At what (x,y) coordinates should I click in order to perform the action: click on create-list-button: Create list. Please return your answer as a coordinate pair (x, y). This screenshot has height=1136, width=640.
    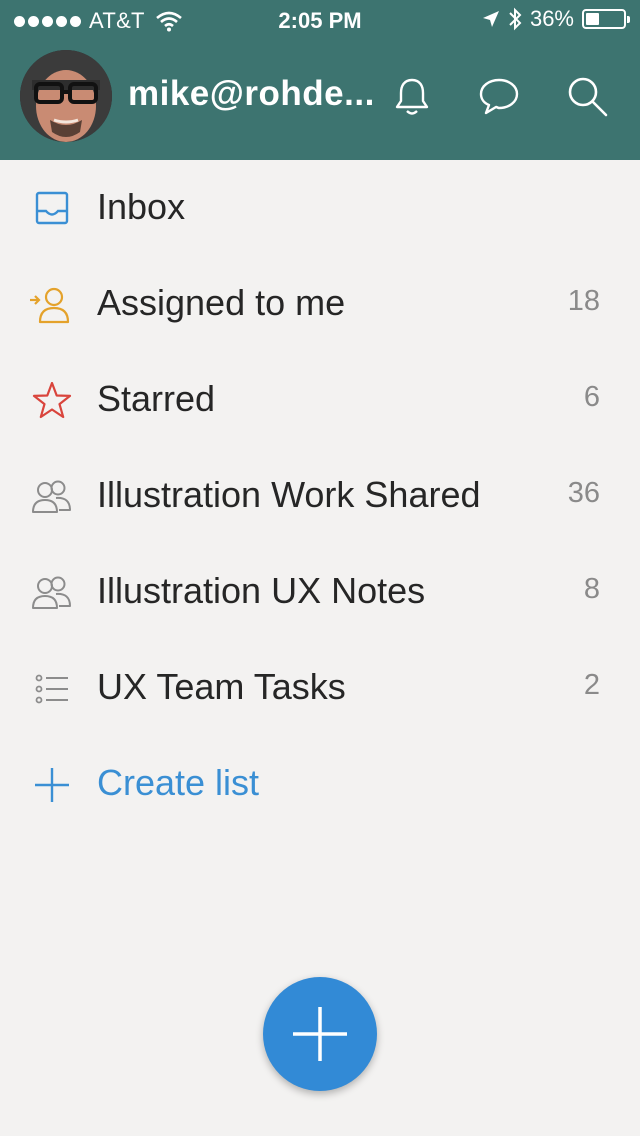
    Looking at the image, I should click on (320, 784).